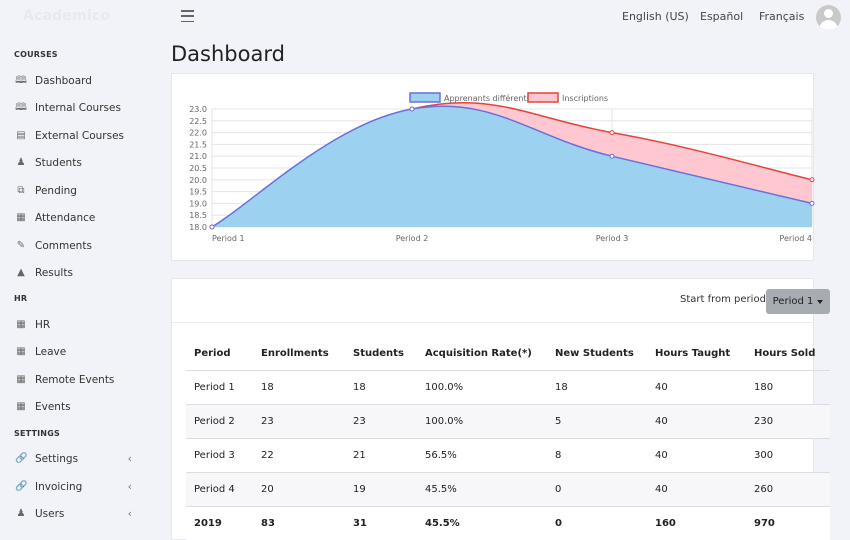 The image size is (850, 540). Describe the element at coordinates (725, 299) in the screenshot. I see `filter-label: Start from period:` at that location.